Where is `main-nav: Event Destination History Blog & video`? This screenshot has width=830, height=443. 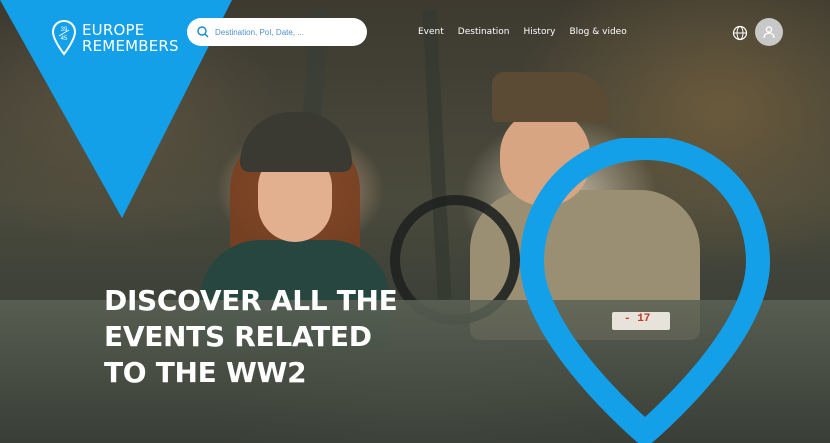 main-nav: Event Destination History Blog & video is located at coordinates (522, 32).